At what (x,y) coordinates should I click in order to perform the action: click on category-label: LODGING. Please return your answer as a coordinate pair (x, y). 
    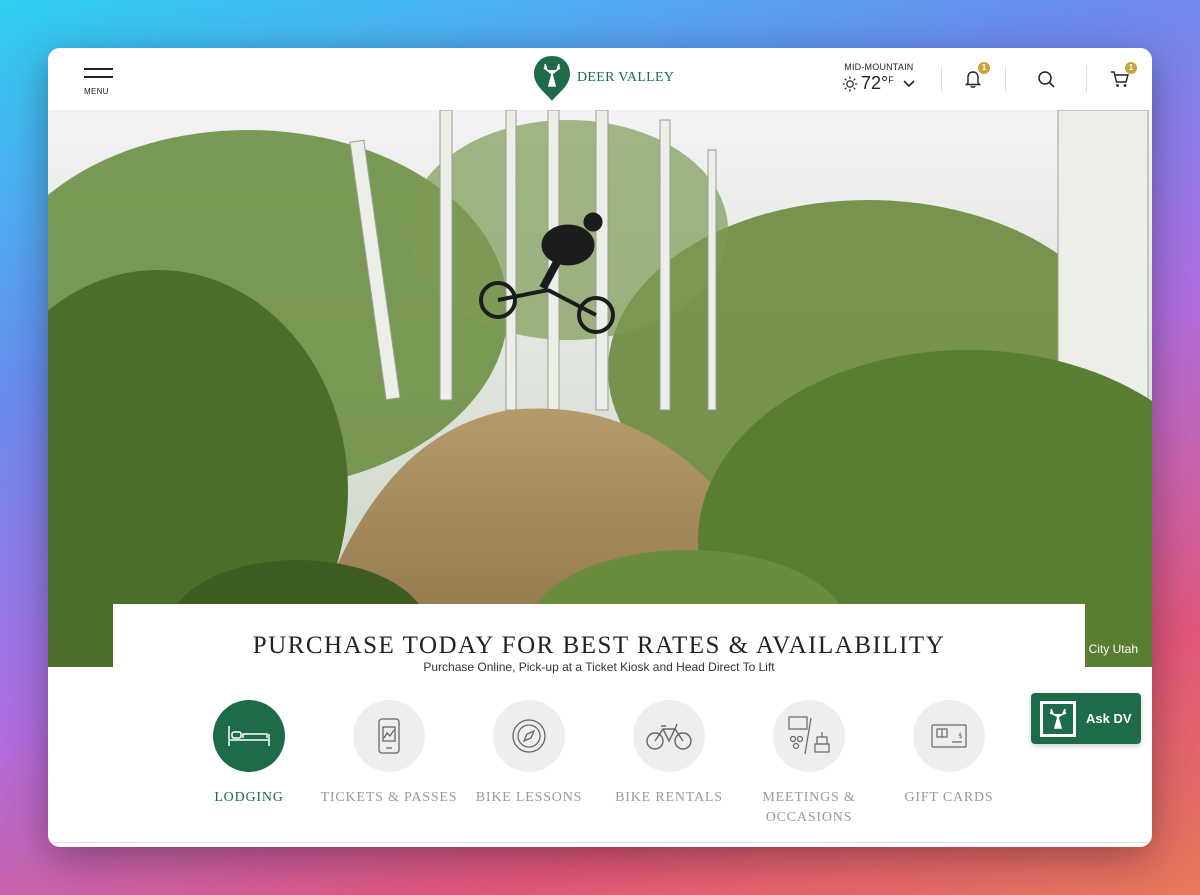
    Looking at the image, I should click on (249, 797).